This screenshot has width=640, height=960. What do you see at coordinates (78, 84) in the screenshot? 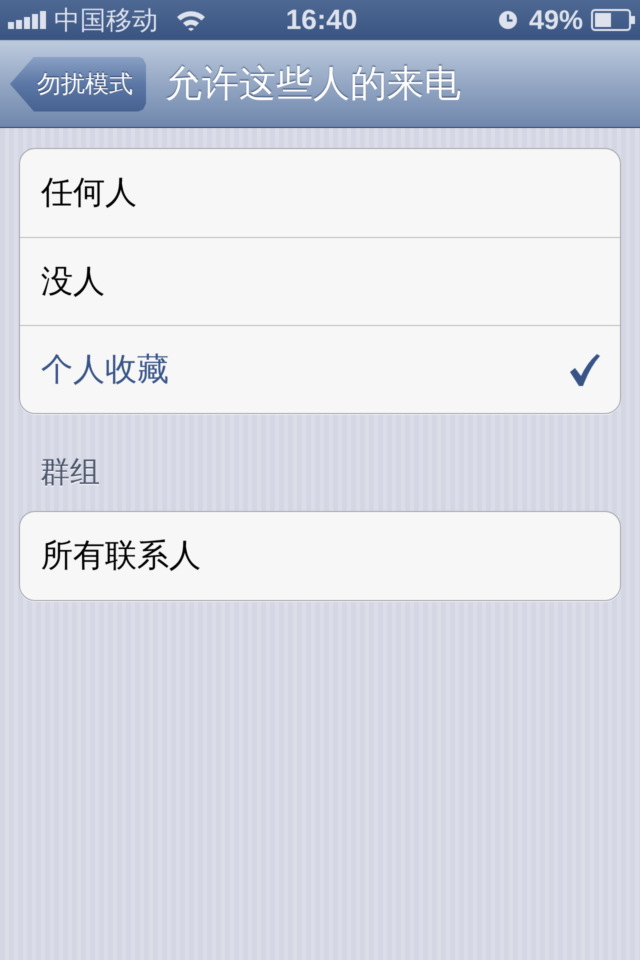
I see `back-button: 勿扰模式` at bounding box center [78, 84].